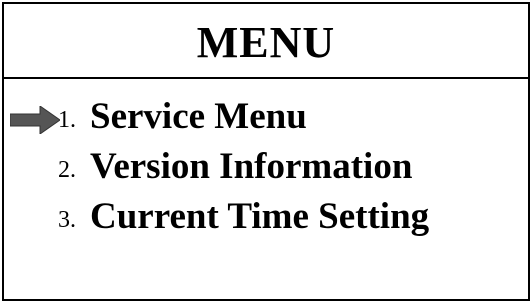 The image size is (532, 303). I want to click on menu-item-label: Service Menu, so click(198, 116).